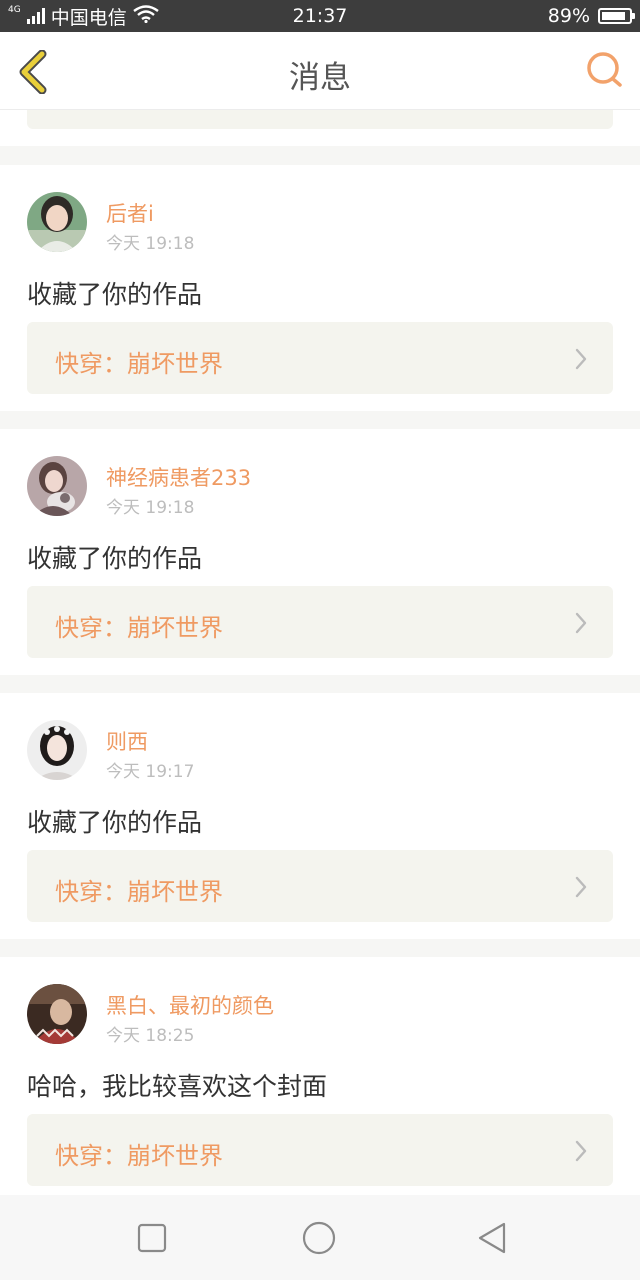 This screenshot has width=640, height=1280. I want to click on square-icon, so click(152, 1238).